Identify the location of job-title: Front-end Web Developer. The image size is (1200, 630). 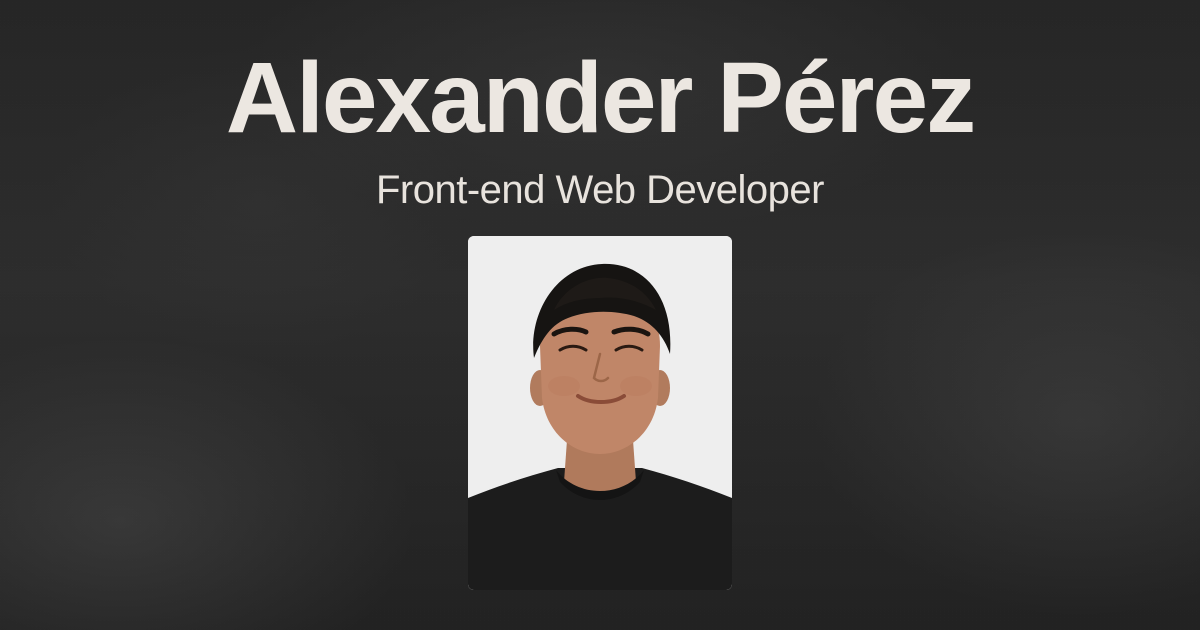
(600, 190).